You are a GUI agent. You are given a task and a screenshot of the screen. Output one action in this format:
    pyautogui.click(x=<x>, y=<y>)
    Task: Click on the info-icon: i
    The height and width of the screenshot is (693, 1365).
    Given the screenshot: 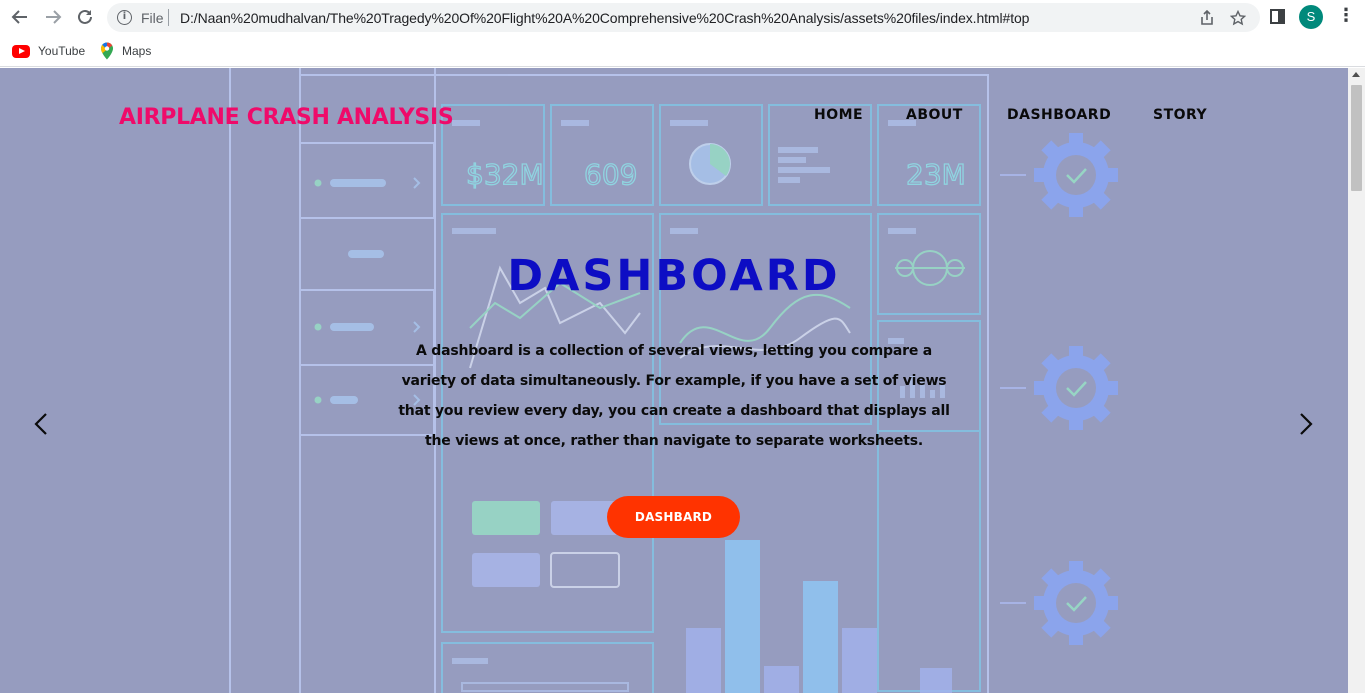 What is the action you would take?
    pyautogui.click(x=124, y=17)
    